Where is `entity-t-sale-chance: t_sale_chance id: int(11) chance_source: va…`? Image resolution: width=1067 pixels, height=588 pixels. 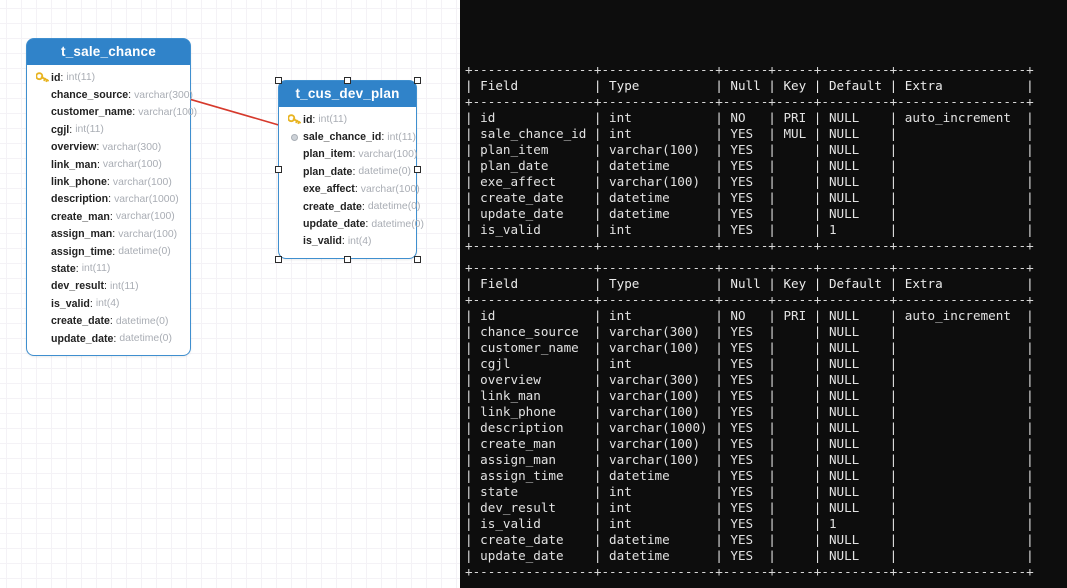
entity-t-sale-chance: t_sale_chance id: int(11) chance_source: va… is located at coordinates (111, 197).